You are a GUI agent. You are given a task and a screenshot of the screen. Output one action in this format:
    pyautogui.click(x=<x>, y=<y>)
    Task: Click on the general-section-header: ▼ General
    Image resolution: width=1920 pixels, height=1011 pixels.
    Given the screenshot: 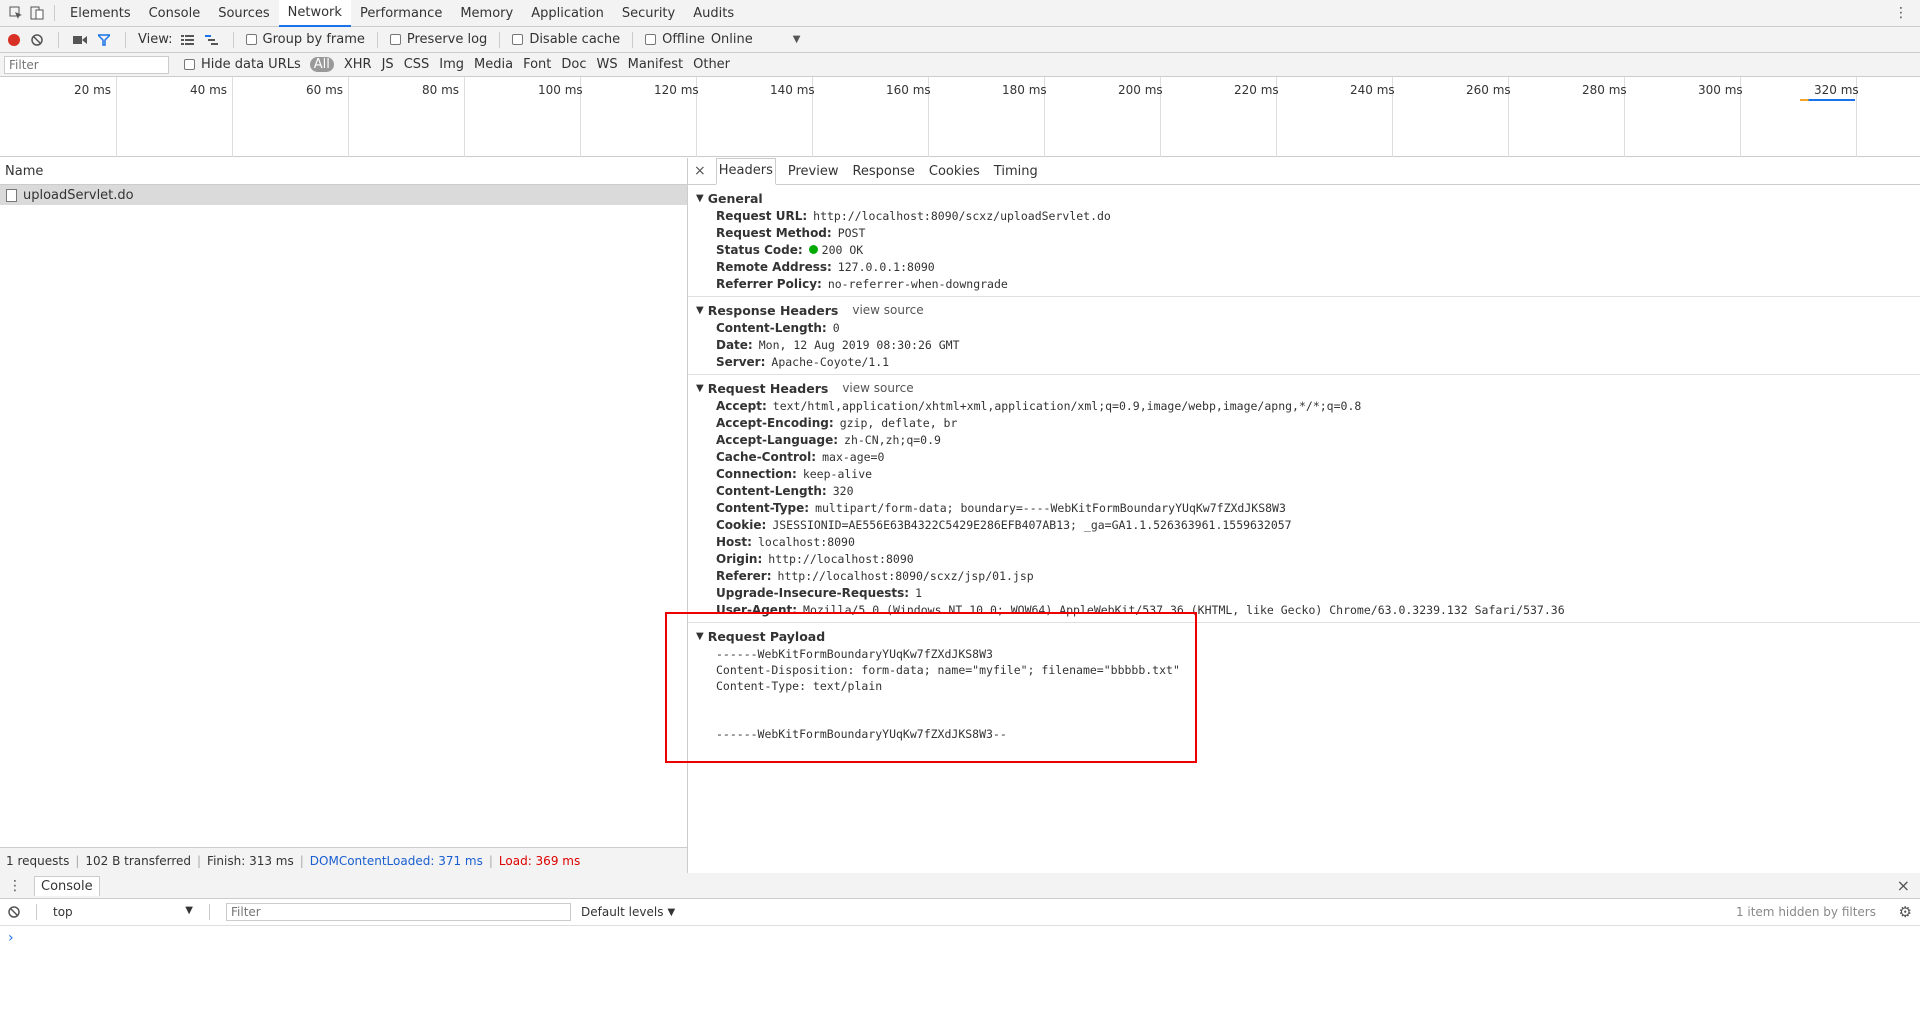 What is the action you would take?
    pyautogui.click(x=1304, y=198)
    